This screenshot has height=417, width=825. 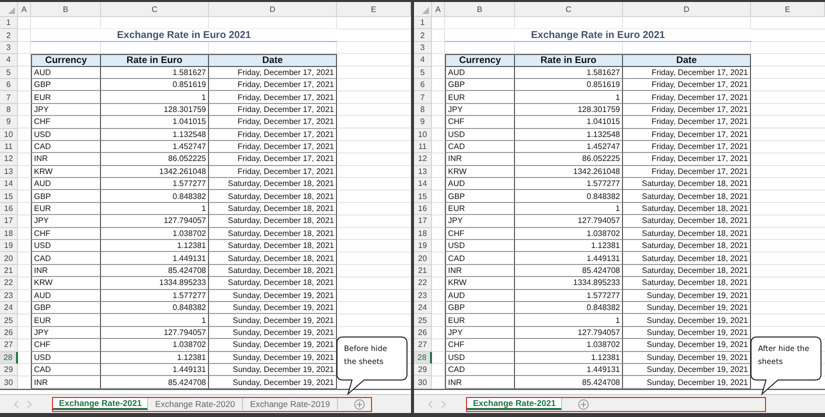 What do you see at coordinates (569, 60) in the screenshot?
I see `table-header-cell: Rate in Euro` at bounding box center [569, 60].